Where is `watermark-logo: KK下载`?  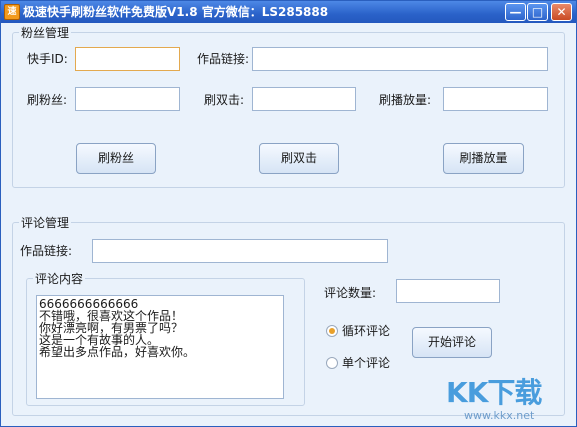
watermark-logo: KK下载 is located at coordinates (494, 392).